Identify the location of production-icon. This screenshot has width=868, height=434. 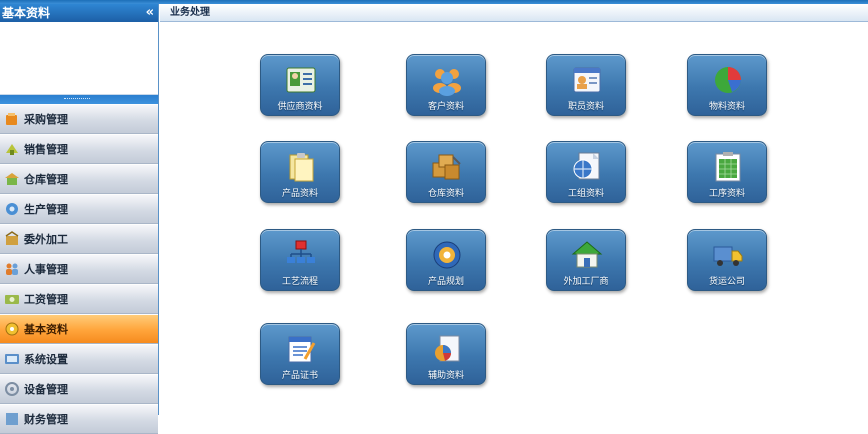
(12, 209).